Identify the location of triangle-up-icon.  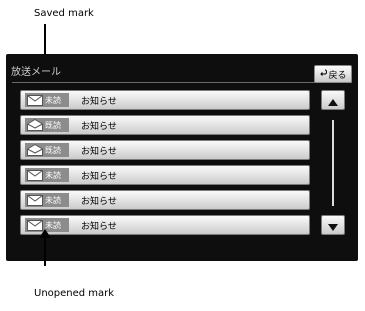
(333, 100).